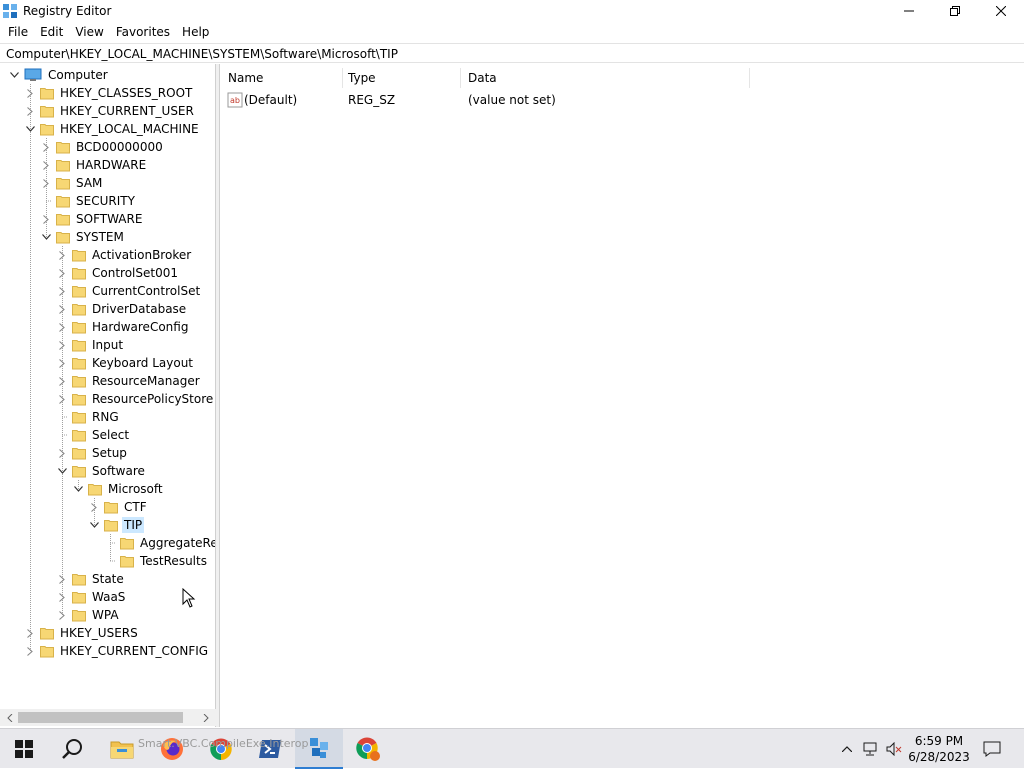 This screenshot has height=769, width=1024. What do you see at coordinates (24, 749) in the screenshot?
I see `start-button` at bounding box center [24, 749].